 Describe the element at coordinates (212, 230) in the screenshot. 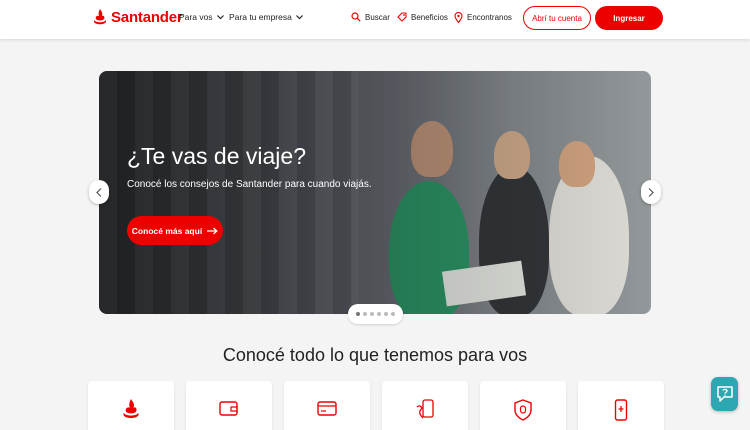

I see `arrow-right-icon` at that location.